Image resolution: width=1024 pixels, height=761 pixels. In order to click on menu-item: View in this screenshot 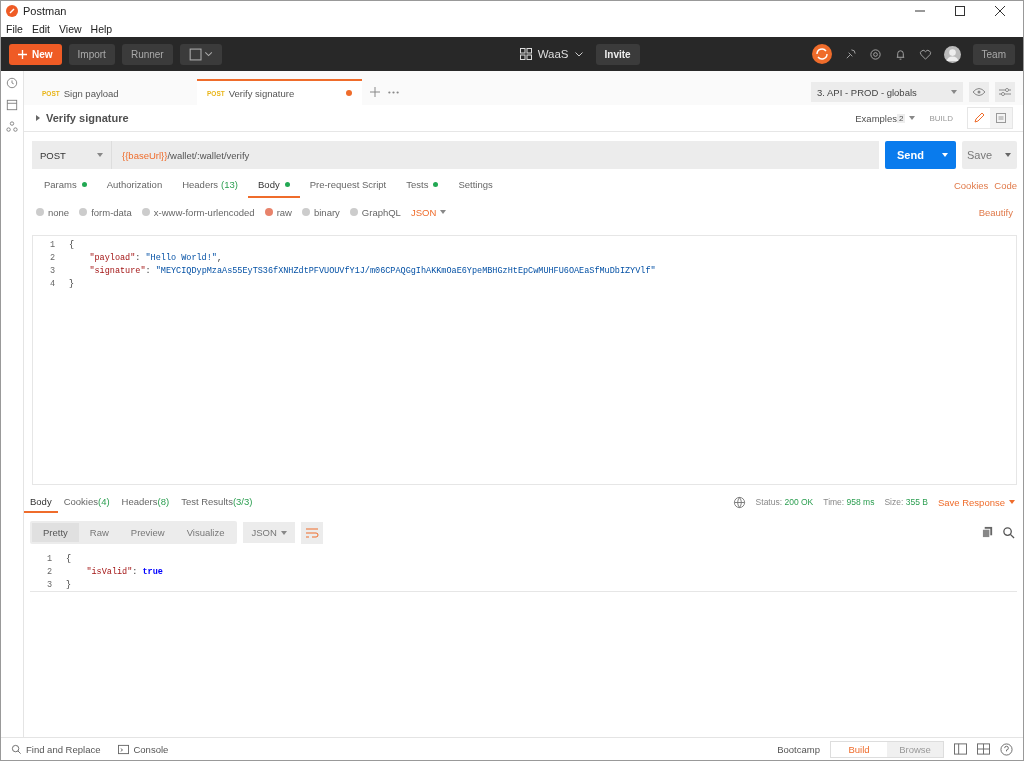, I will do `click(70, 29)`.